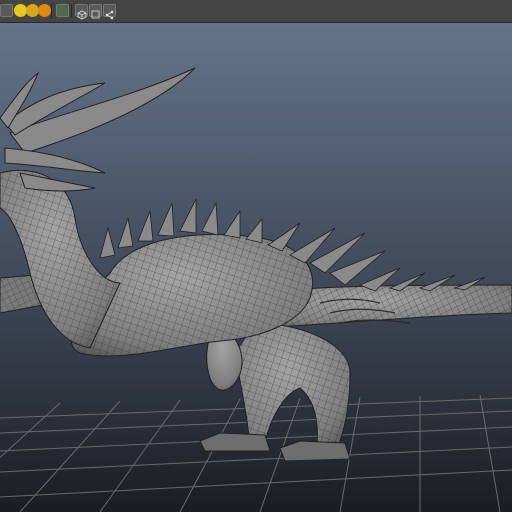 The image size is (512, 512). What do you see at coordinates (256, 11) in the screenshot?
I see `viewport-toolbar` at bounding box center [256, 11].